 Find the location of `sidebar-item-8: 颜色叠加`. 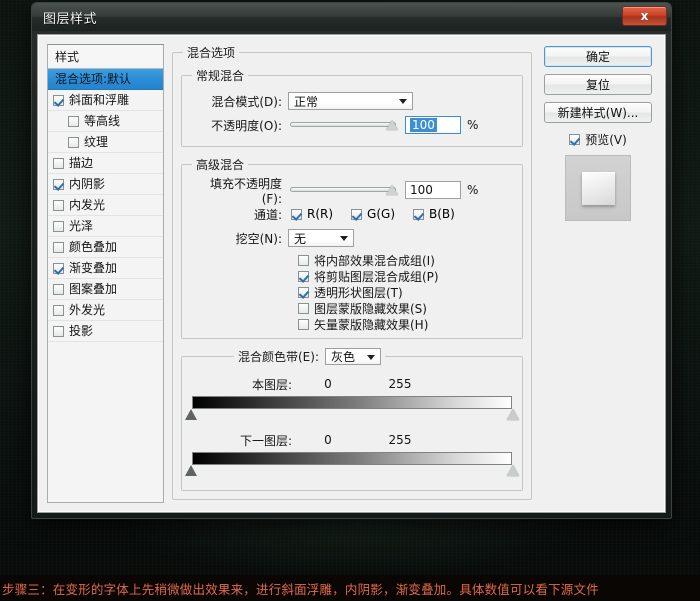

sidebar-item-8: 颜色叠加 is located at coordinates (105, 247).